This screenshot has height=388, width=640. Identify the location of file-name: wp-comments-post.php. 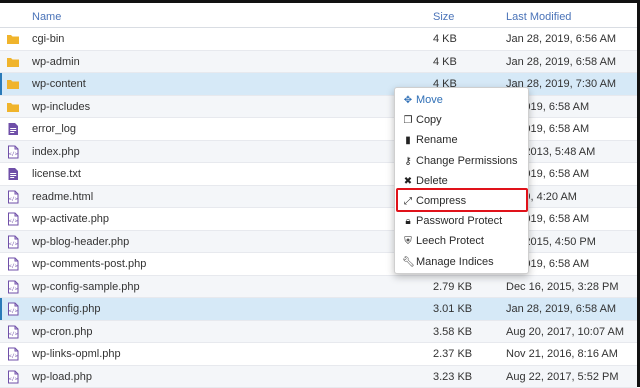
(89, 264).